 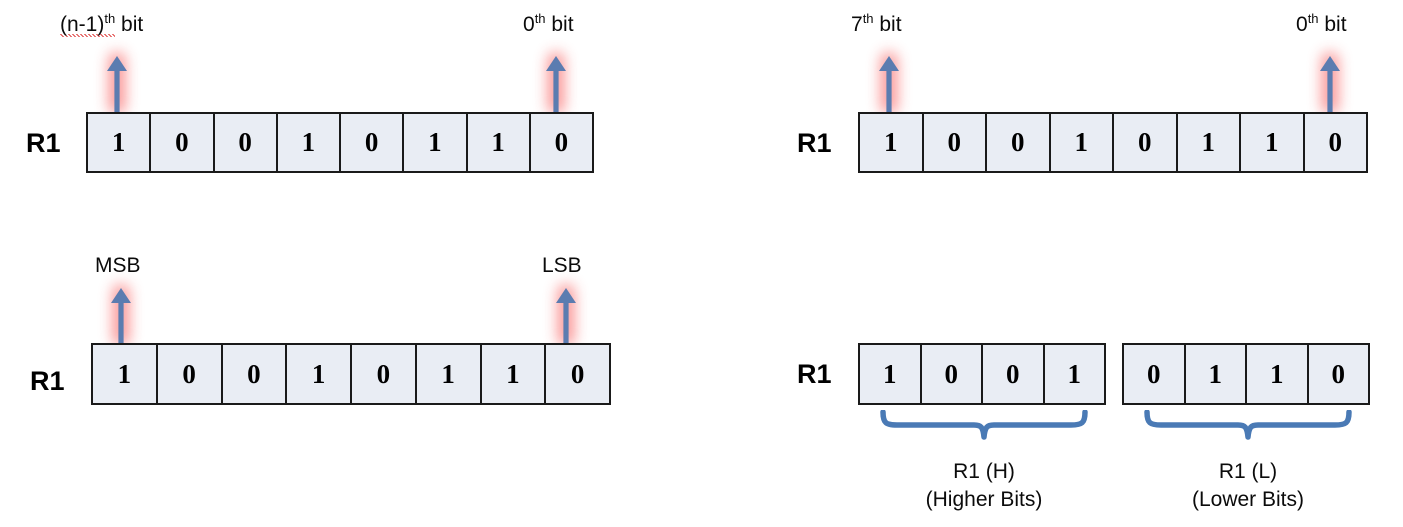 I want to click on group-caption-high-name: R1 (H), so click(x=984, y=471).